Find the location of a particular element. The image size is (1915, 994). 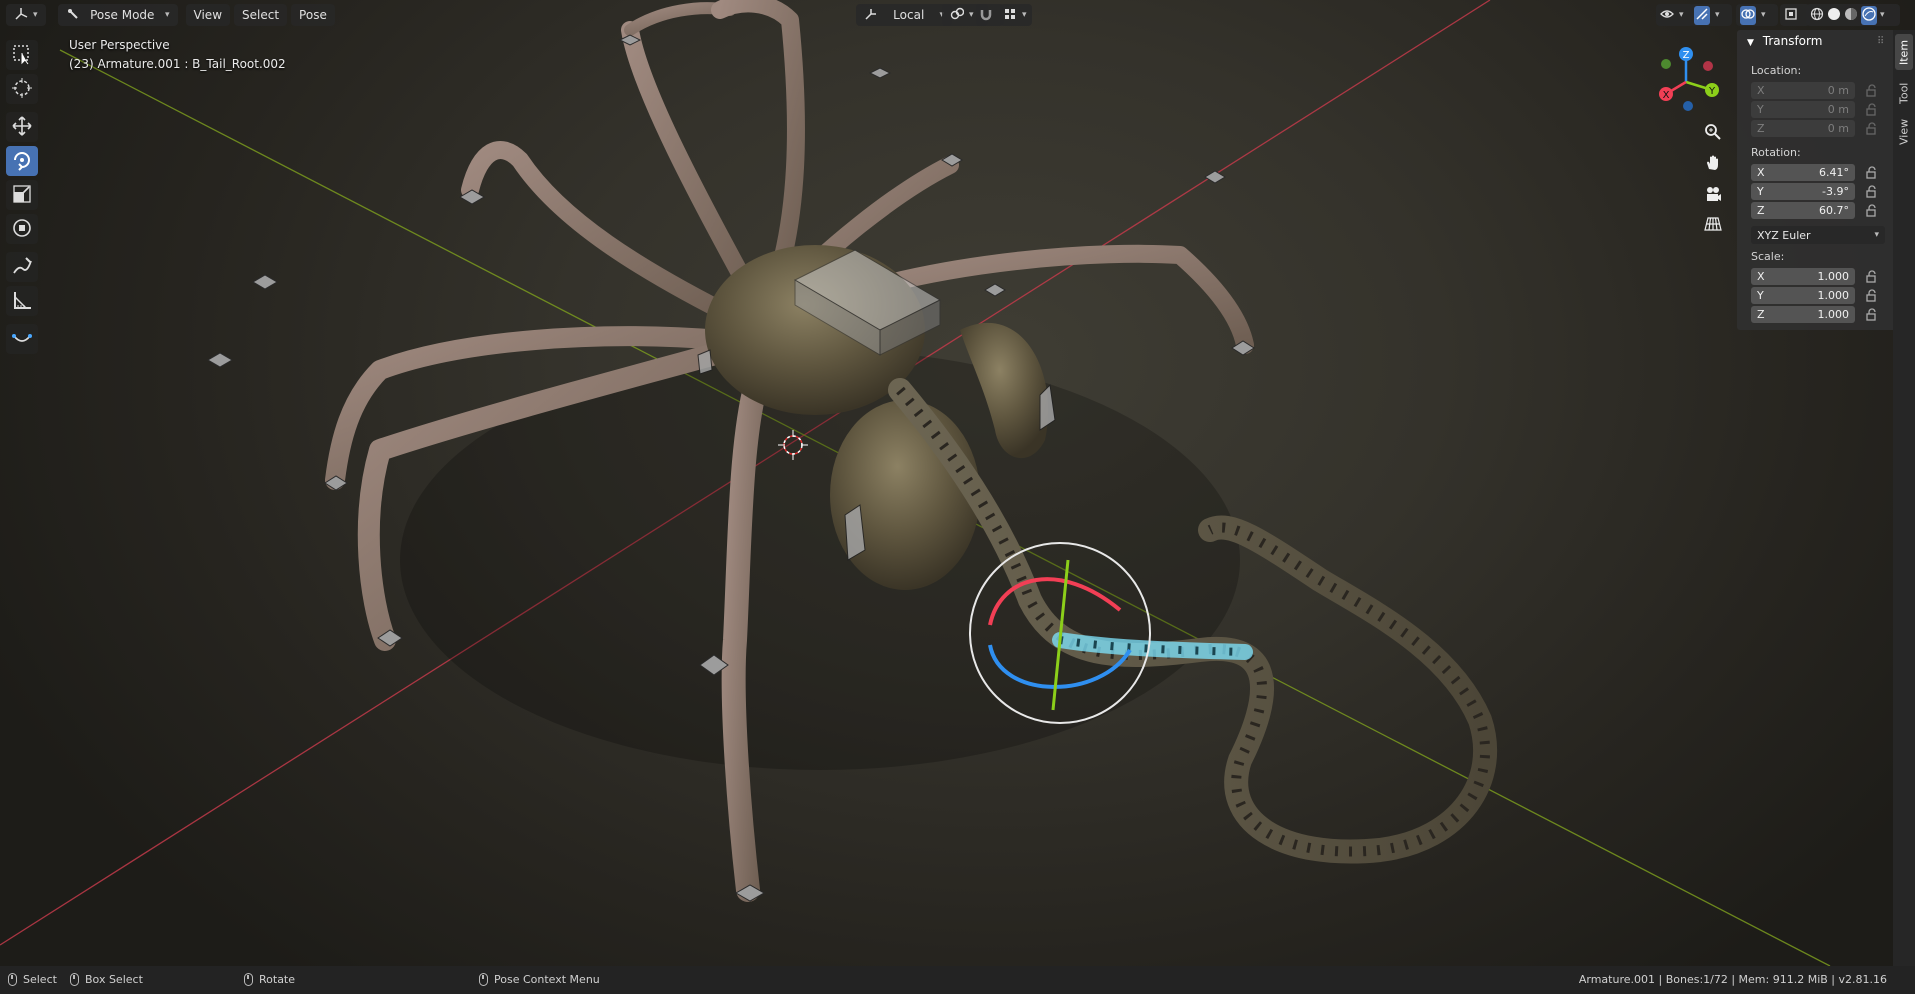

field-value: 60.7° is located at coordinates (1834, 210).